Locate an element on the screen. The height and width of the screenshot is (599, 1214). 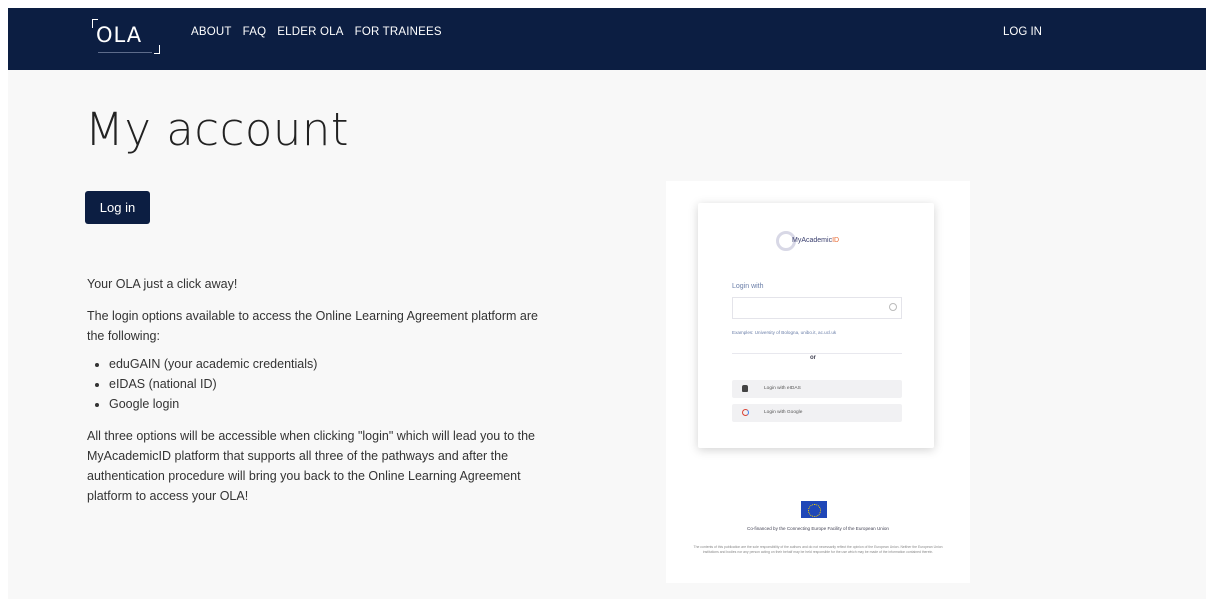
page-title: My account is located at coordinates (217, 129).